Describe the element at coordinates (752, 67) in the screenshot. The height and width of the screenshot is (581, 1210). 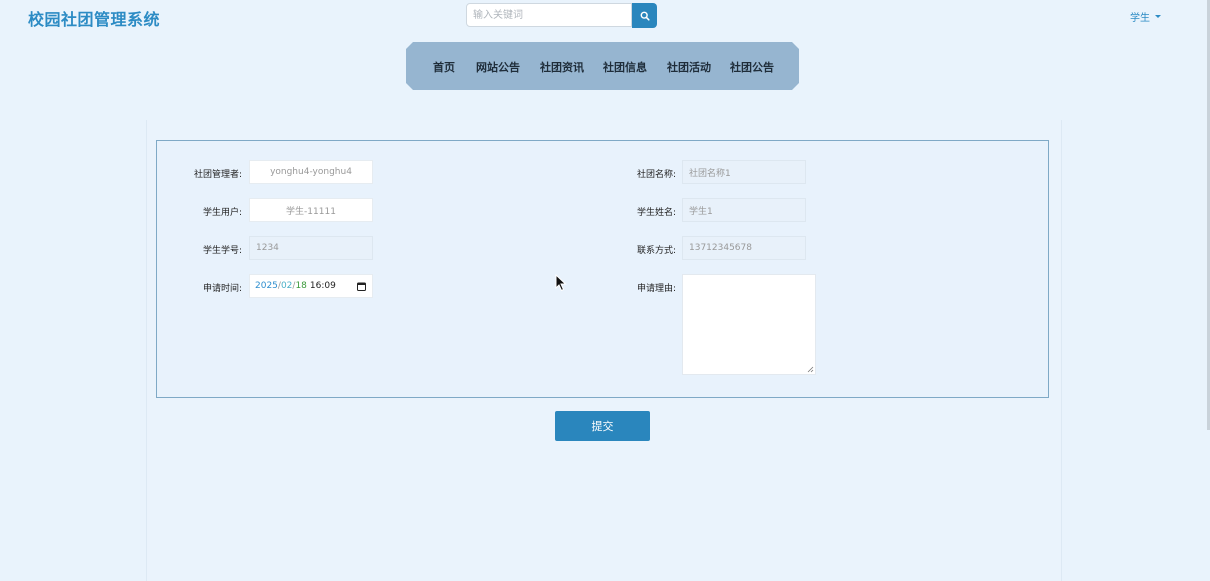
I see `nav-item-club-notice: 社团公告` at that location.